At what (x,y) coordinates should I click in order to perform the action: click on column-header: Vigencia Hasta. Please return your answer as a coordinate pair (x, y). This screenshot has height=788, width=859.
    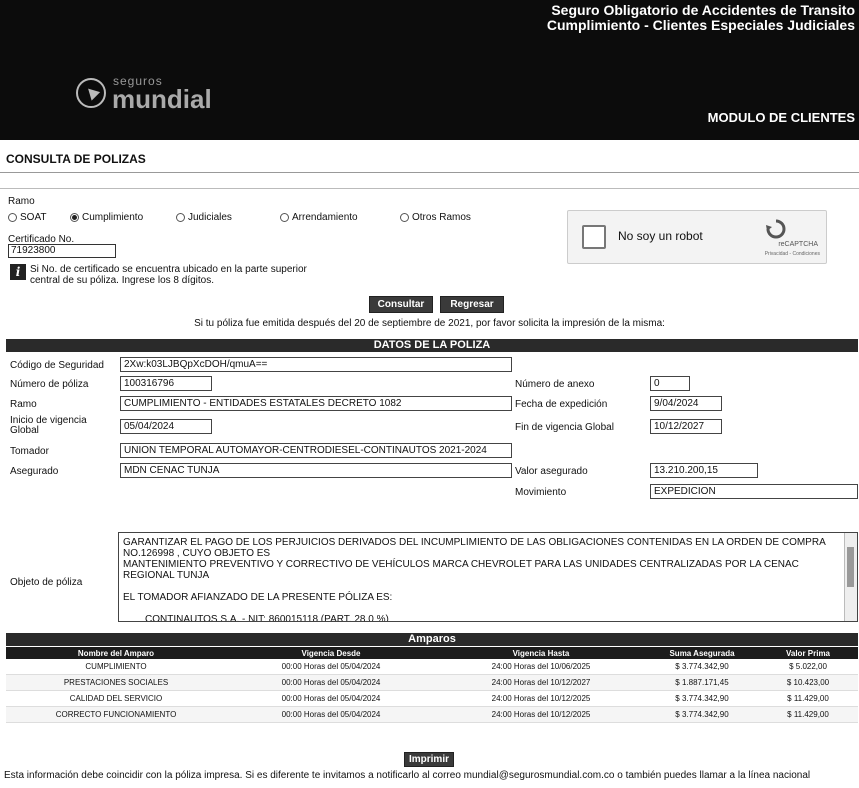
    Looking at the image, I should click on (541, 653).